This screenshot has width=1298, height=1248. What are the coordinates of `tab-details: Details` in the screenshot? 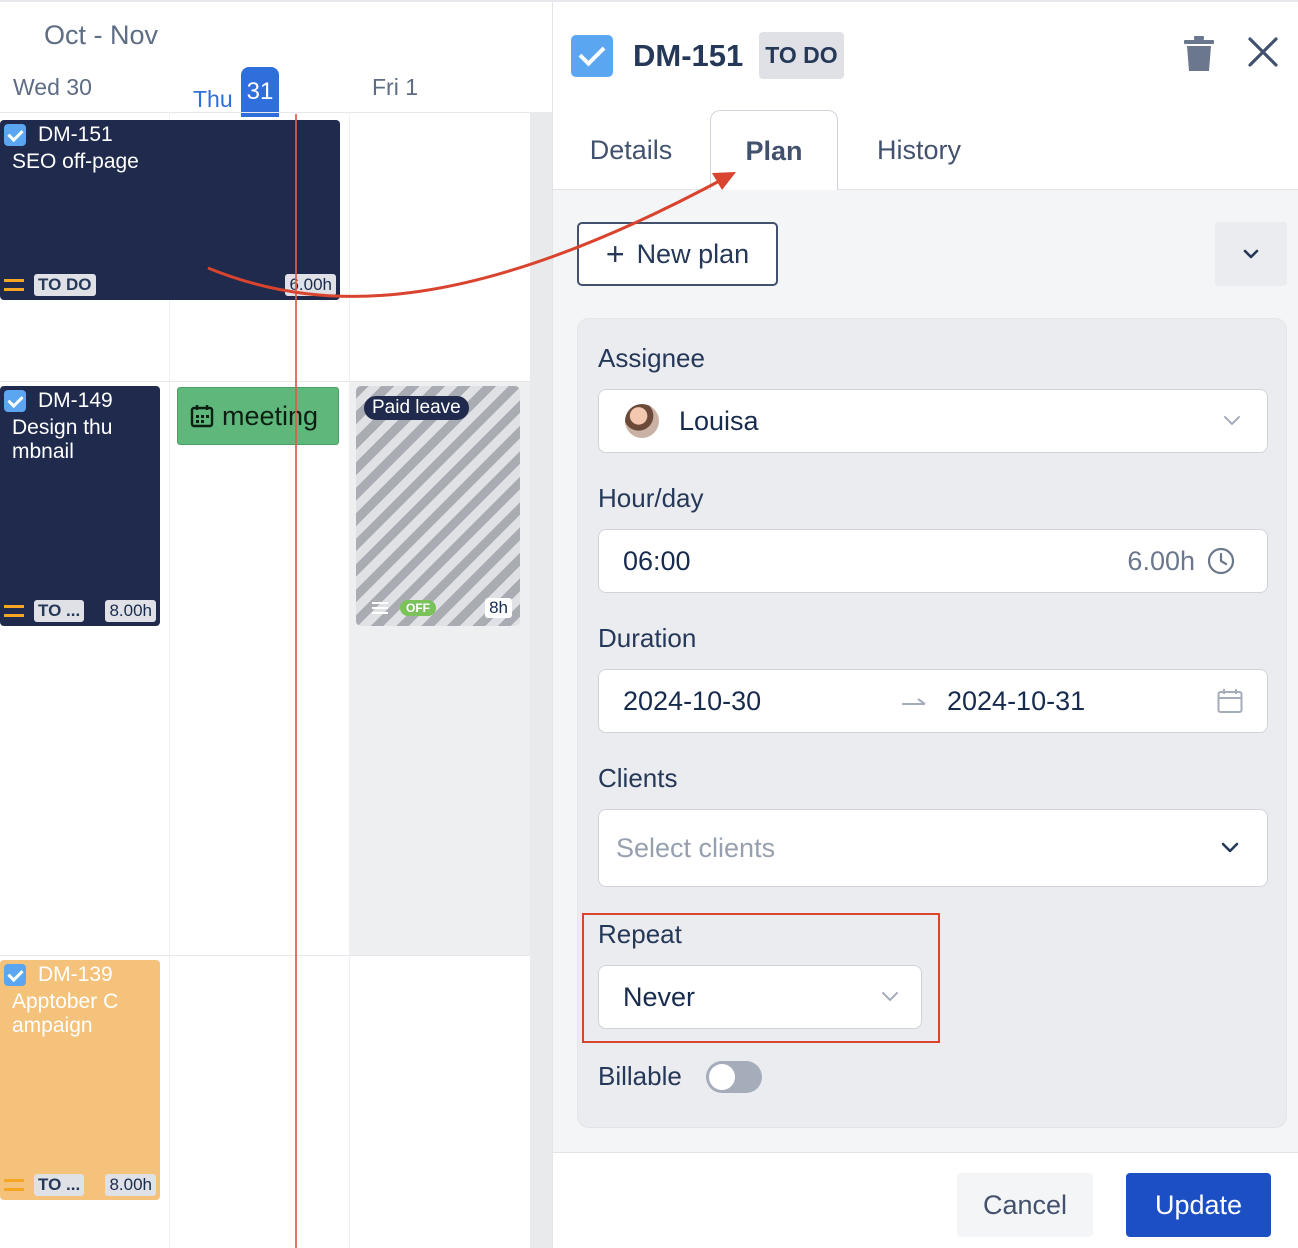 It's located at (631, 150).